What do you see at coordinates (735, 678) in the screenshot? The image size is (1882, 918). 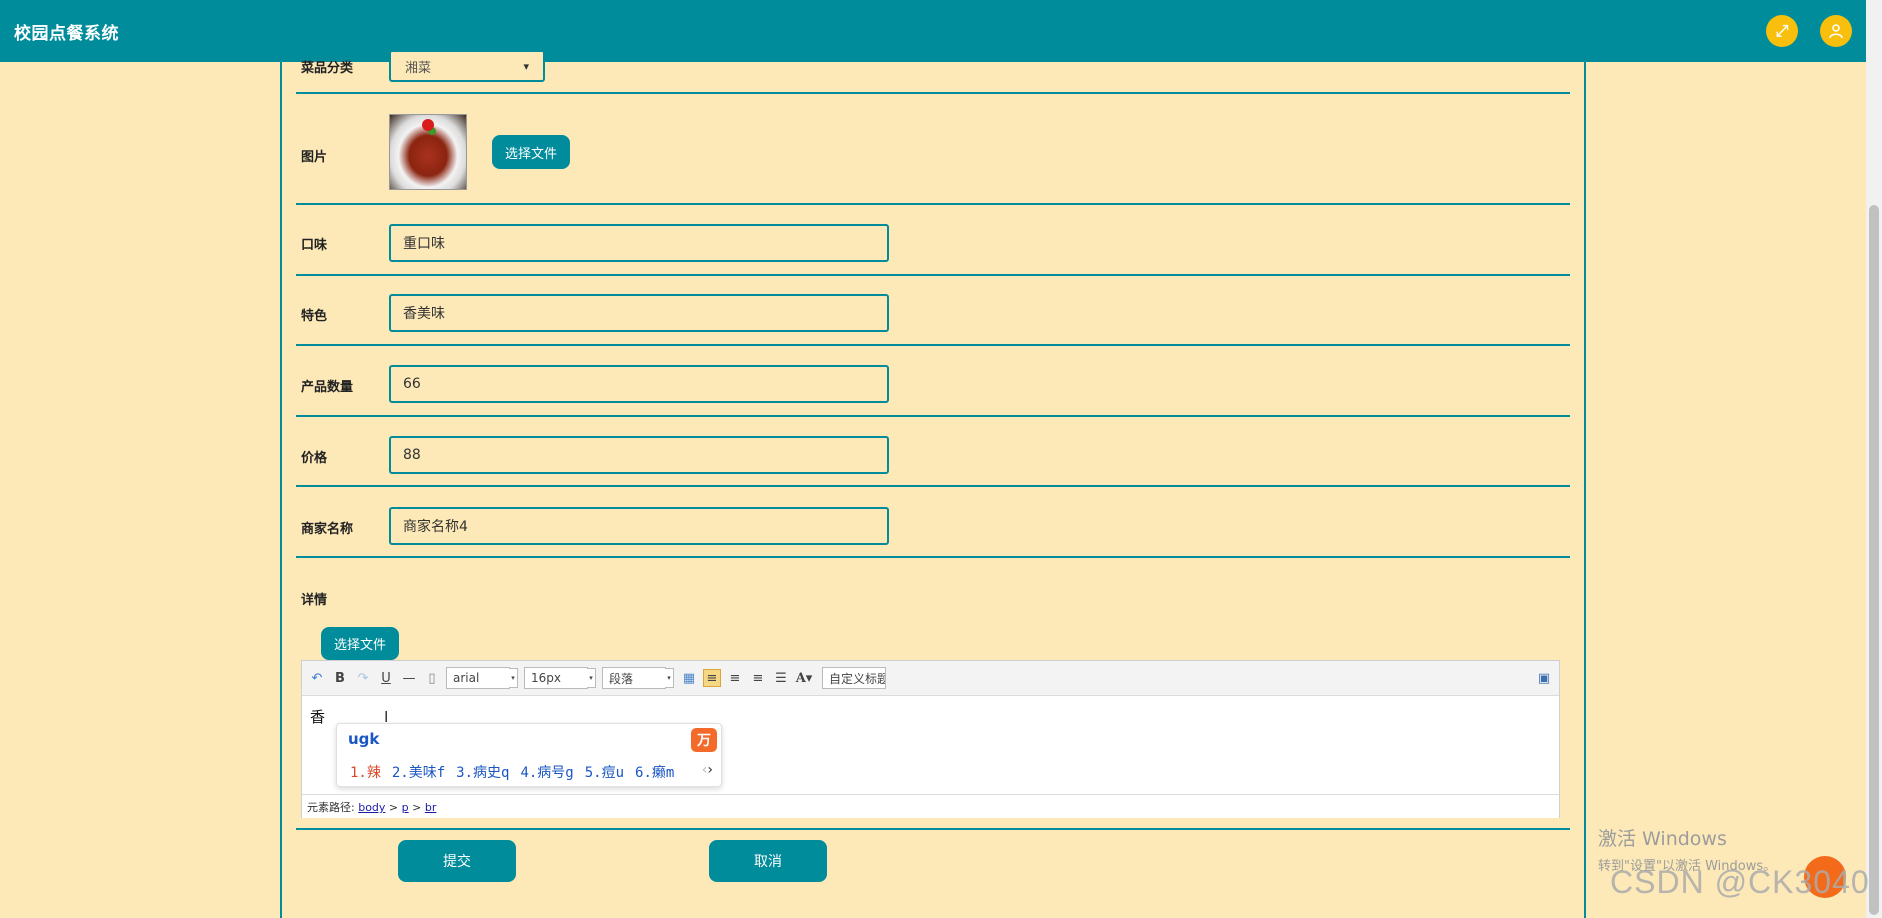 I see `align-right-icon: ≡` at bounding box center [735, 678].